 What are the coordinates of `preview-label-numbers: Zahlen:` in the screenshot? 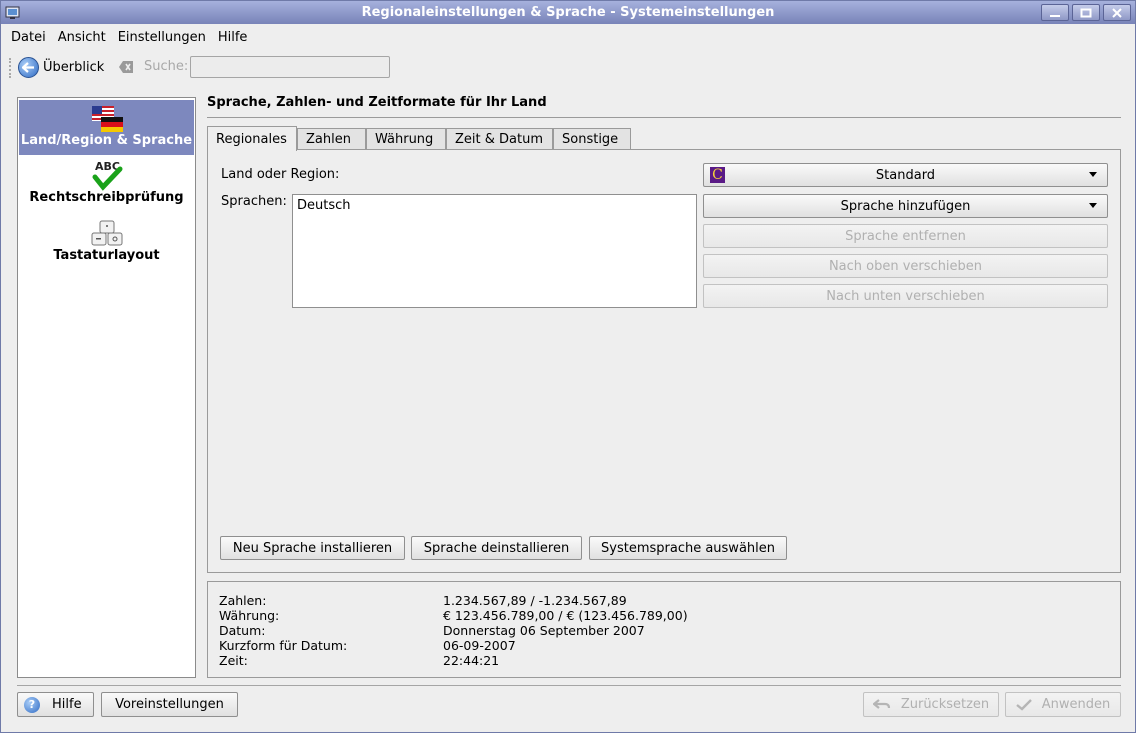 It's located at (243, 600).